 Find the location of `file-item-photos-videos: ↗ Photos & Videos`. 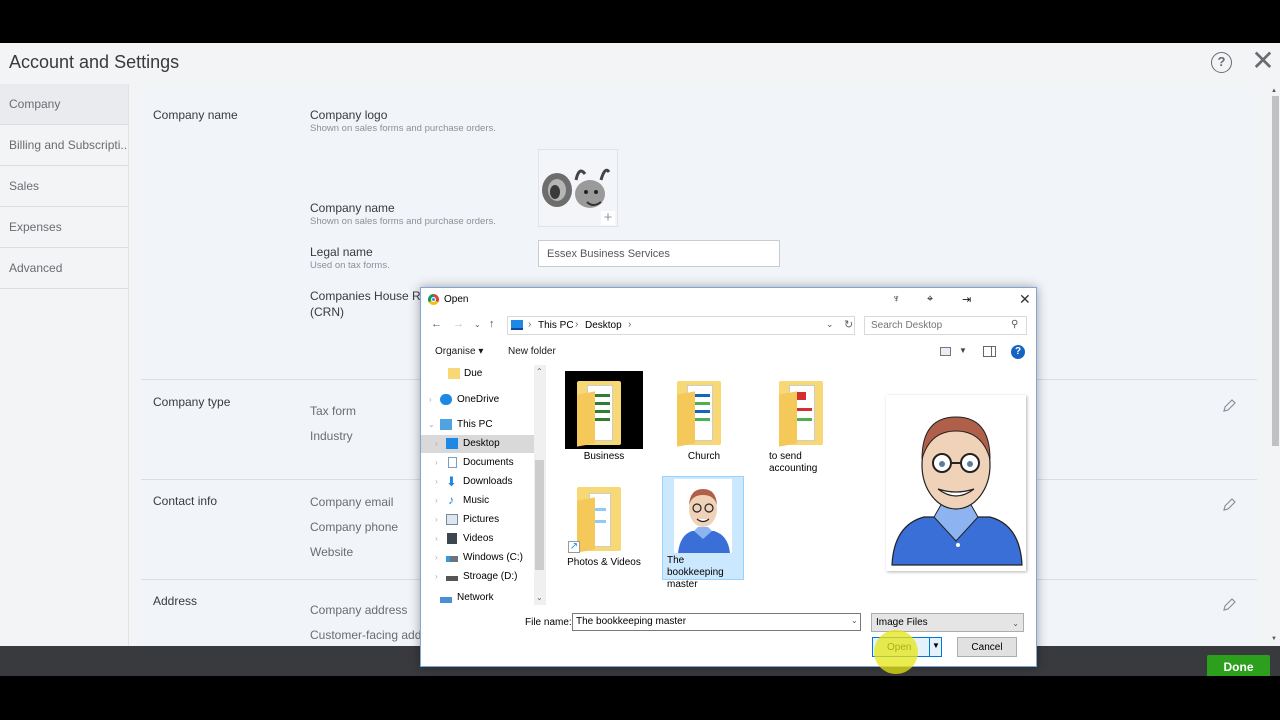

file-item-photos-videos: ↗ Photos & Videos is located at coordinates (604, 523).